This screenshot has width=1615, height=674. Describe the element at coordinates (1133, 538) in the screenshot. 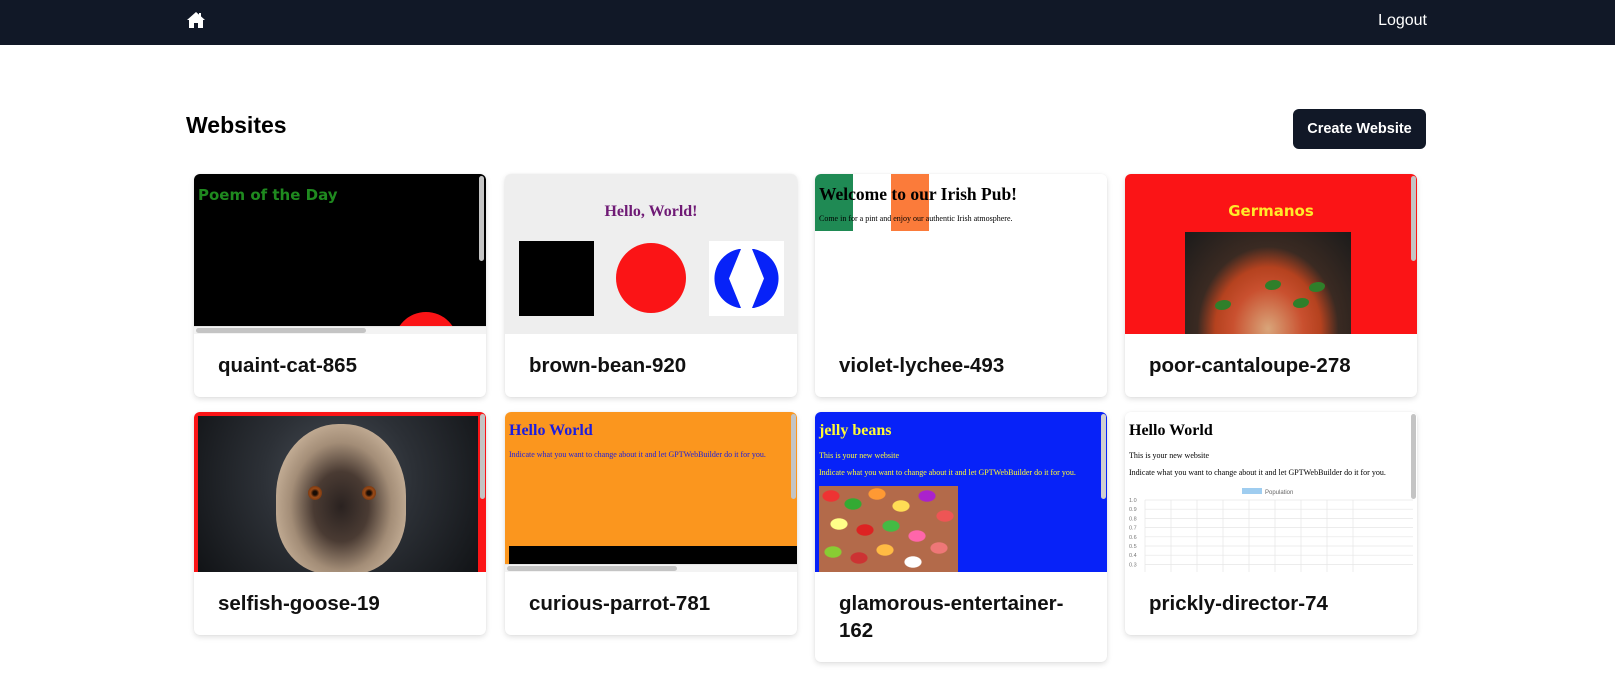

I see `chart-y-tick-label: 0.6` at that location.